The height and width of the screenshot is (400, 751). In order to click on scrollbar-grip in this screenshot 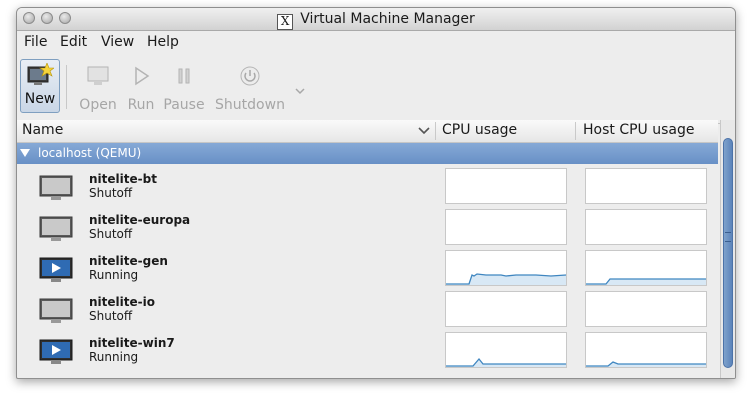, I will do `click(728, 237)`.